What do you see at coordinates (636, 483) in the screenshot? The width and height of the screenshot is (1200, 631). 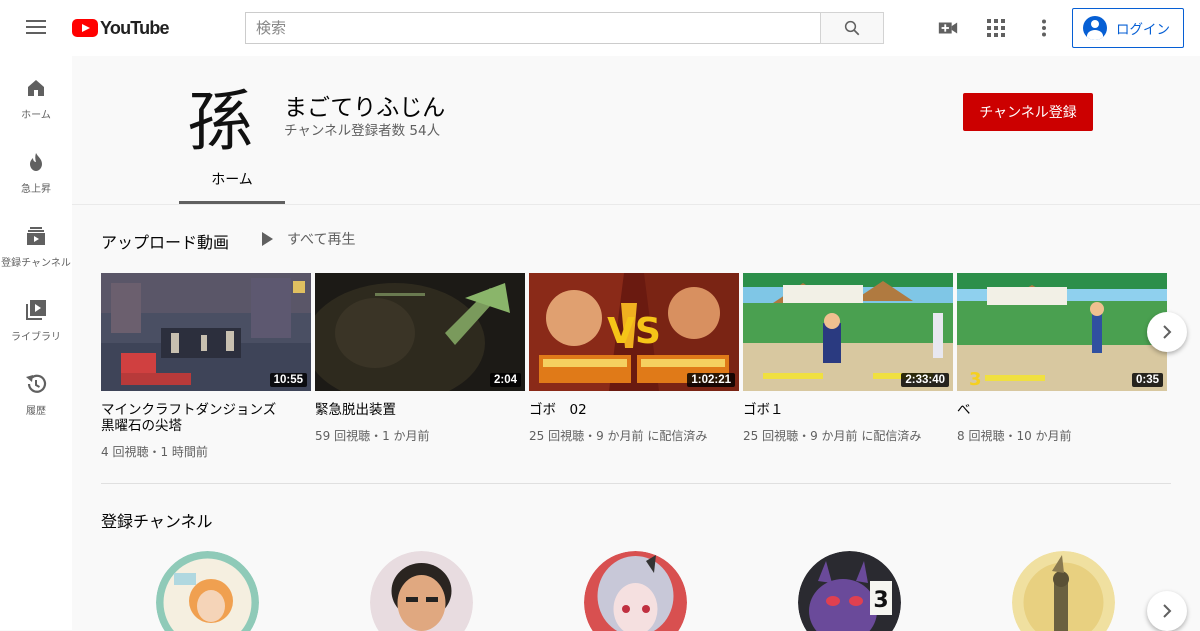 I see `section-divider` at bounding box center [636, 483].